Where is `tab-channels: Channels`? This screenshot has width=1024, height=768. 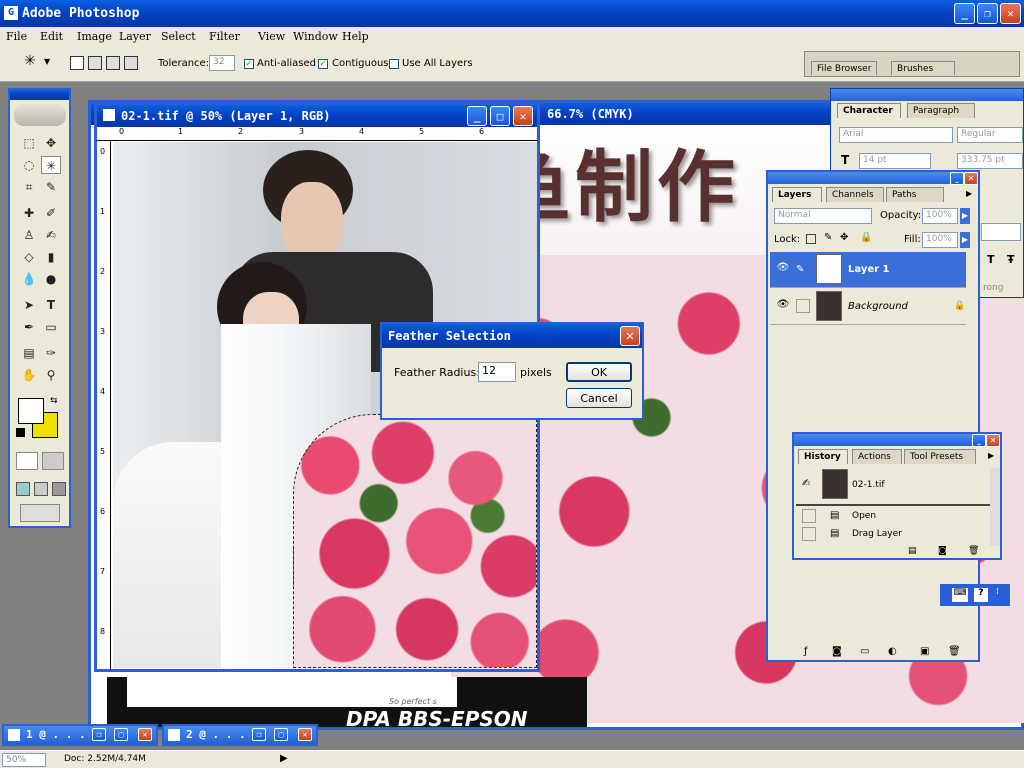
tab-channels: Channels is located at coordinates (855, 194).